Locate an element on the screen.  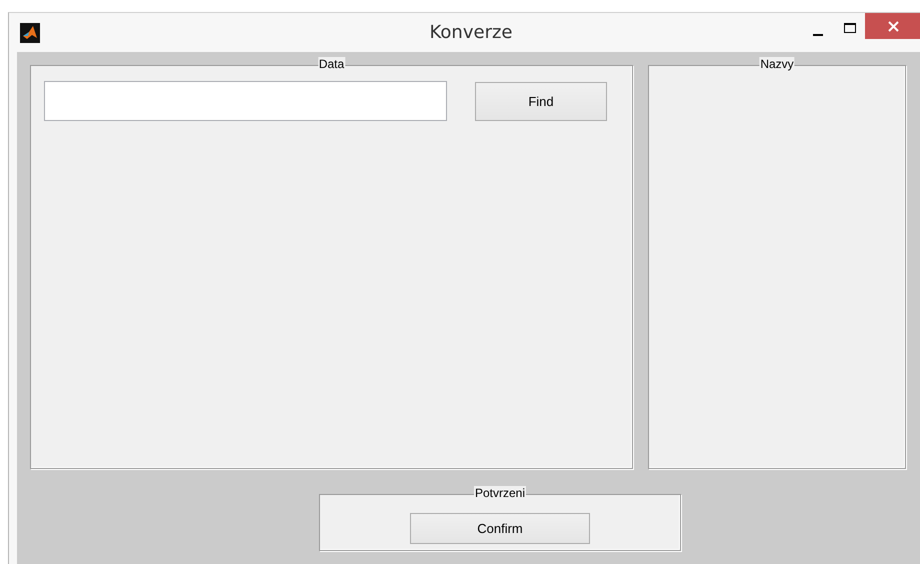
close-button is located at coordinates (892, 26).